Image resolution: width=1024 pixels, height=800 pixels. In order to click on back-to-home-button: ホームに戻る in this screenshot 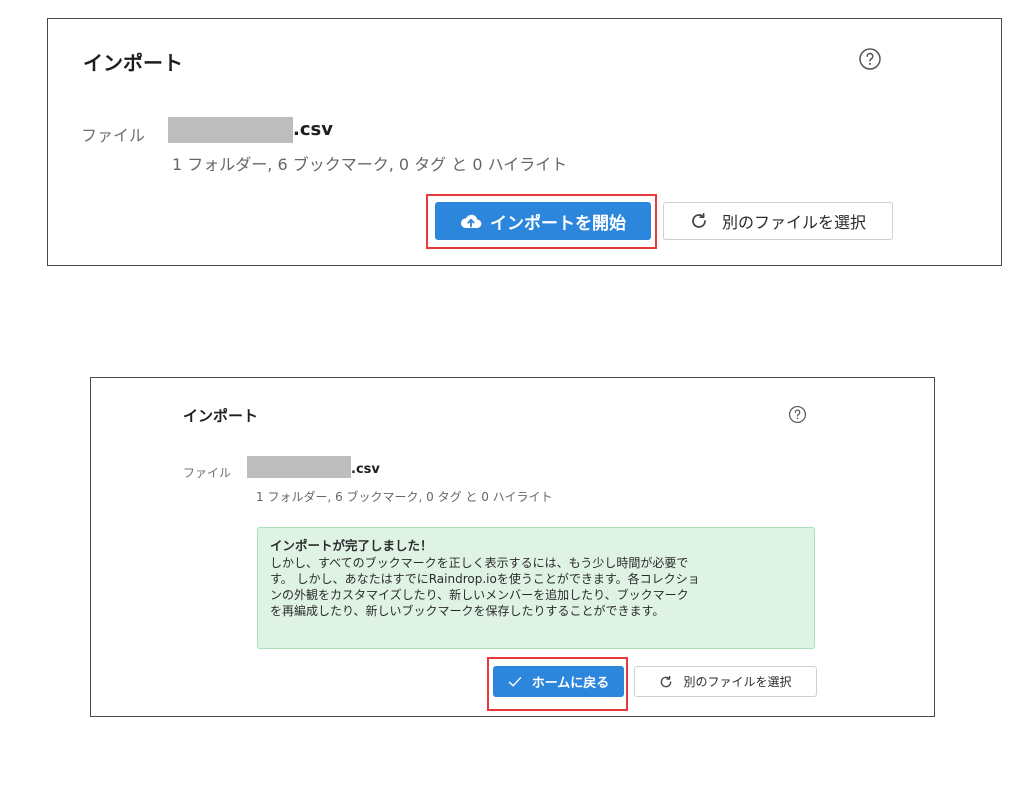, I will do `click(558, 681)`.